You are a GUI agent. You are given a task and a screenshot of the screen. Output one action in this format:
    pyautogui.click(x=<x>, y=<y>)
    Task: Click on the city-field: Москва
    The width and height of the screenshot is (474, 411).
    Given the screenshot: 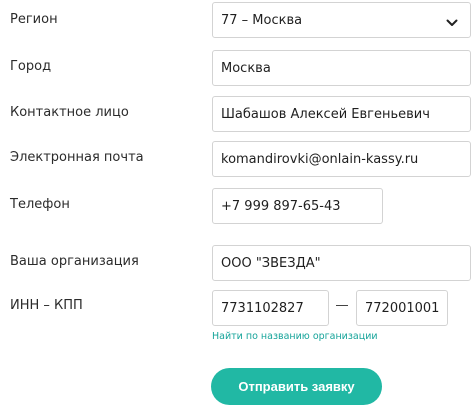 What is the action you would take?
    pyautogui.click(x=341, y=68)
    